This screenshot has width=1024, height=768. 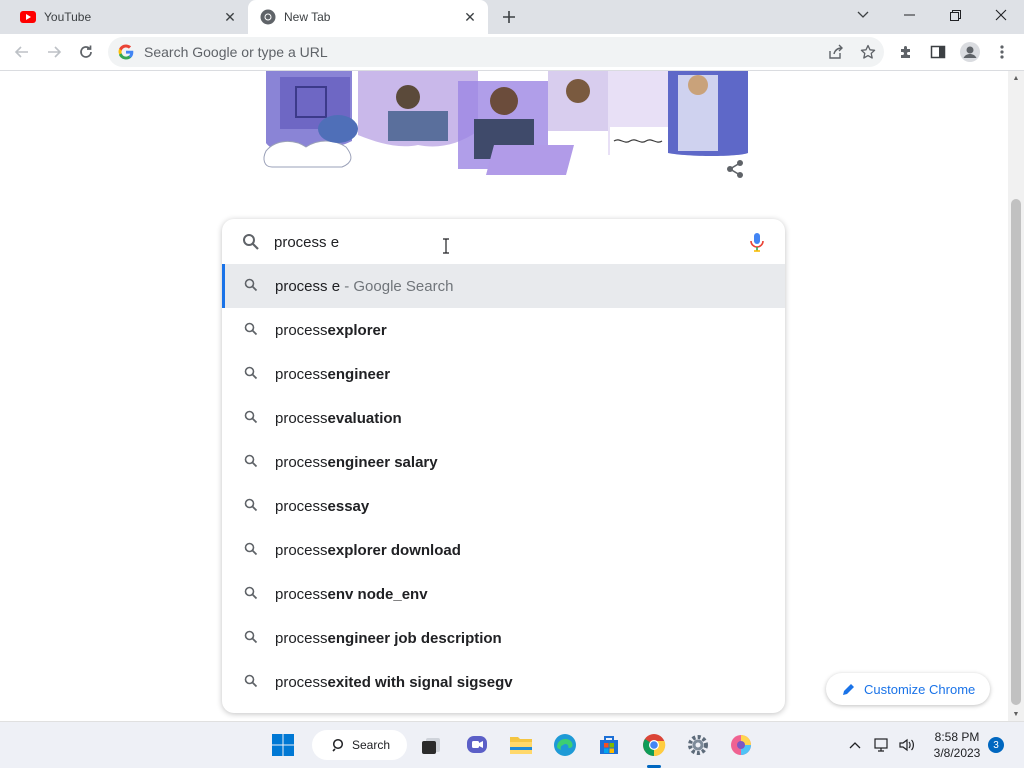 I want to click on show-hidden-icons-chevron-icon, so click(x=855, y=745).